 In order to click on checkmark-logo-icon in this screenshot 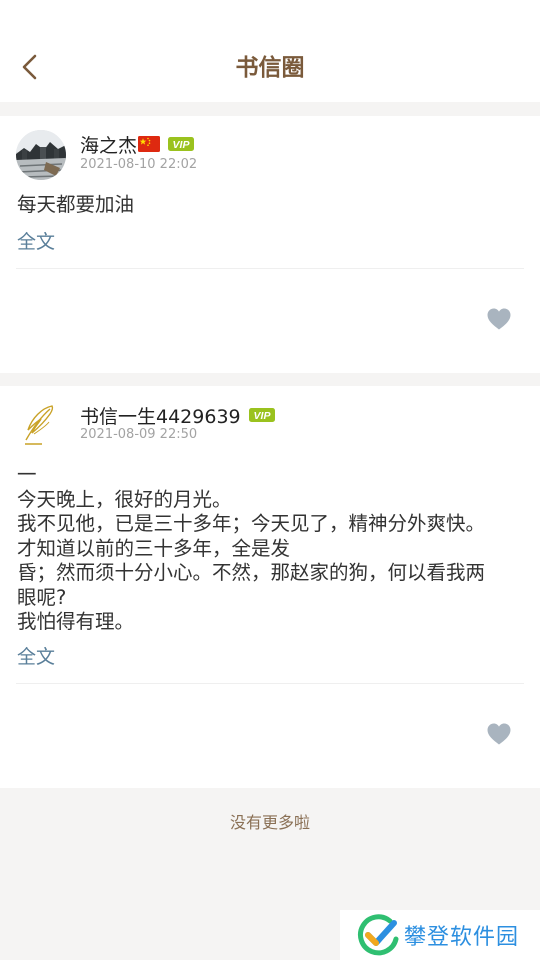, I will do `click(378, 935)`.